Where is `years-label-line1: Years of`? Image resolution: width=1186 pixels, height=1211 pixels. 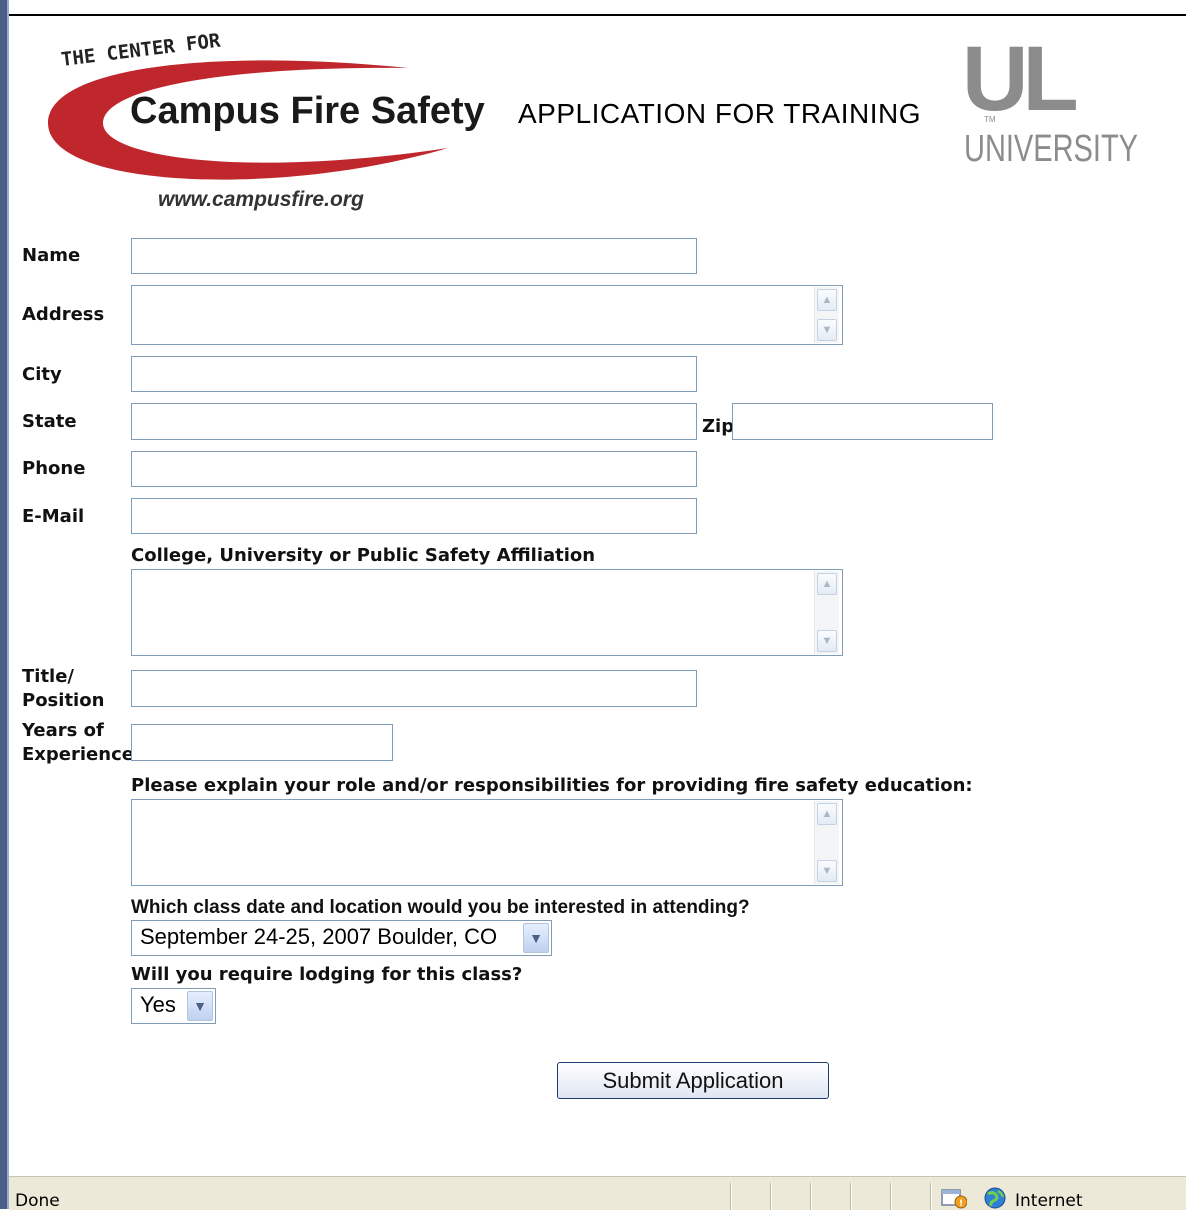
years-label-line1: Years of is located at coordinates (63, 730).